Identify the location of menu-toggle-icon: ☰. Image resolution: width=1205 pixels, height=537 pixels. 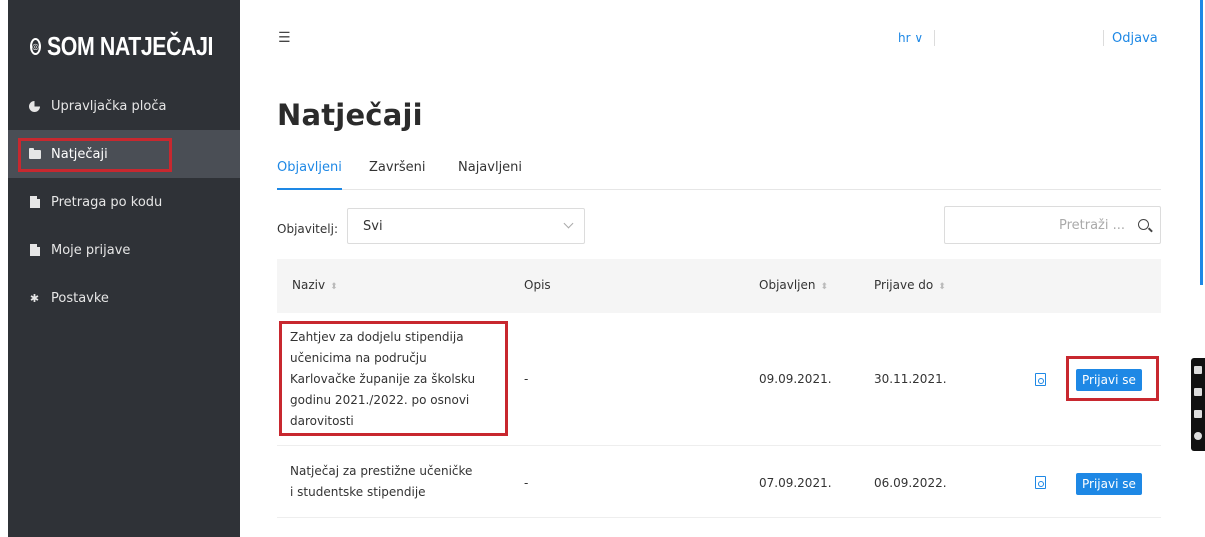
(284, 38).